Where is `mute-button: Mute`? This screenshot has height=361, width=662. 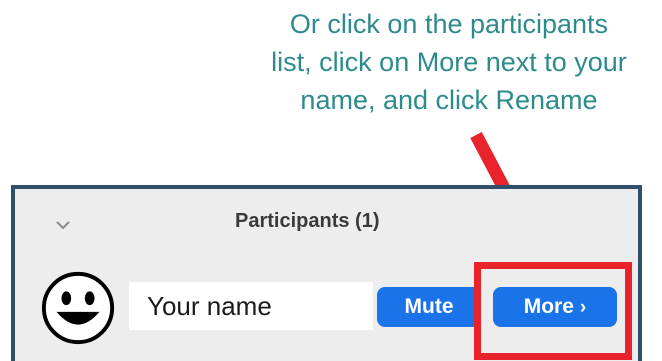 mute-button: Mute is located at coordinates (429, 307).